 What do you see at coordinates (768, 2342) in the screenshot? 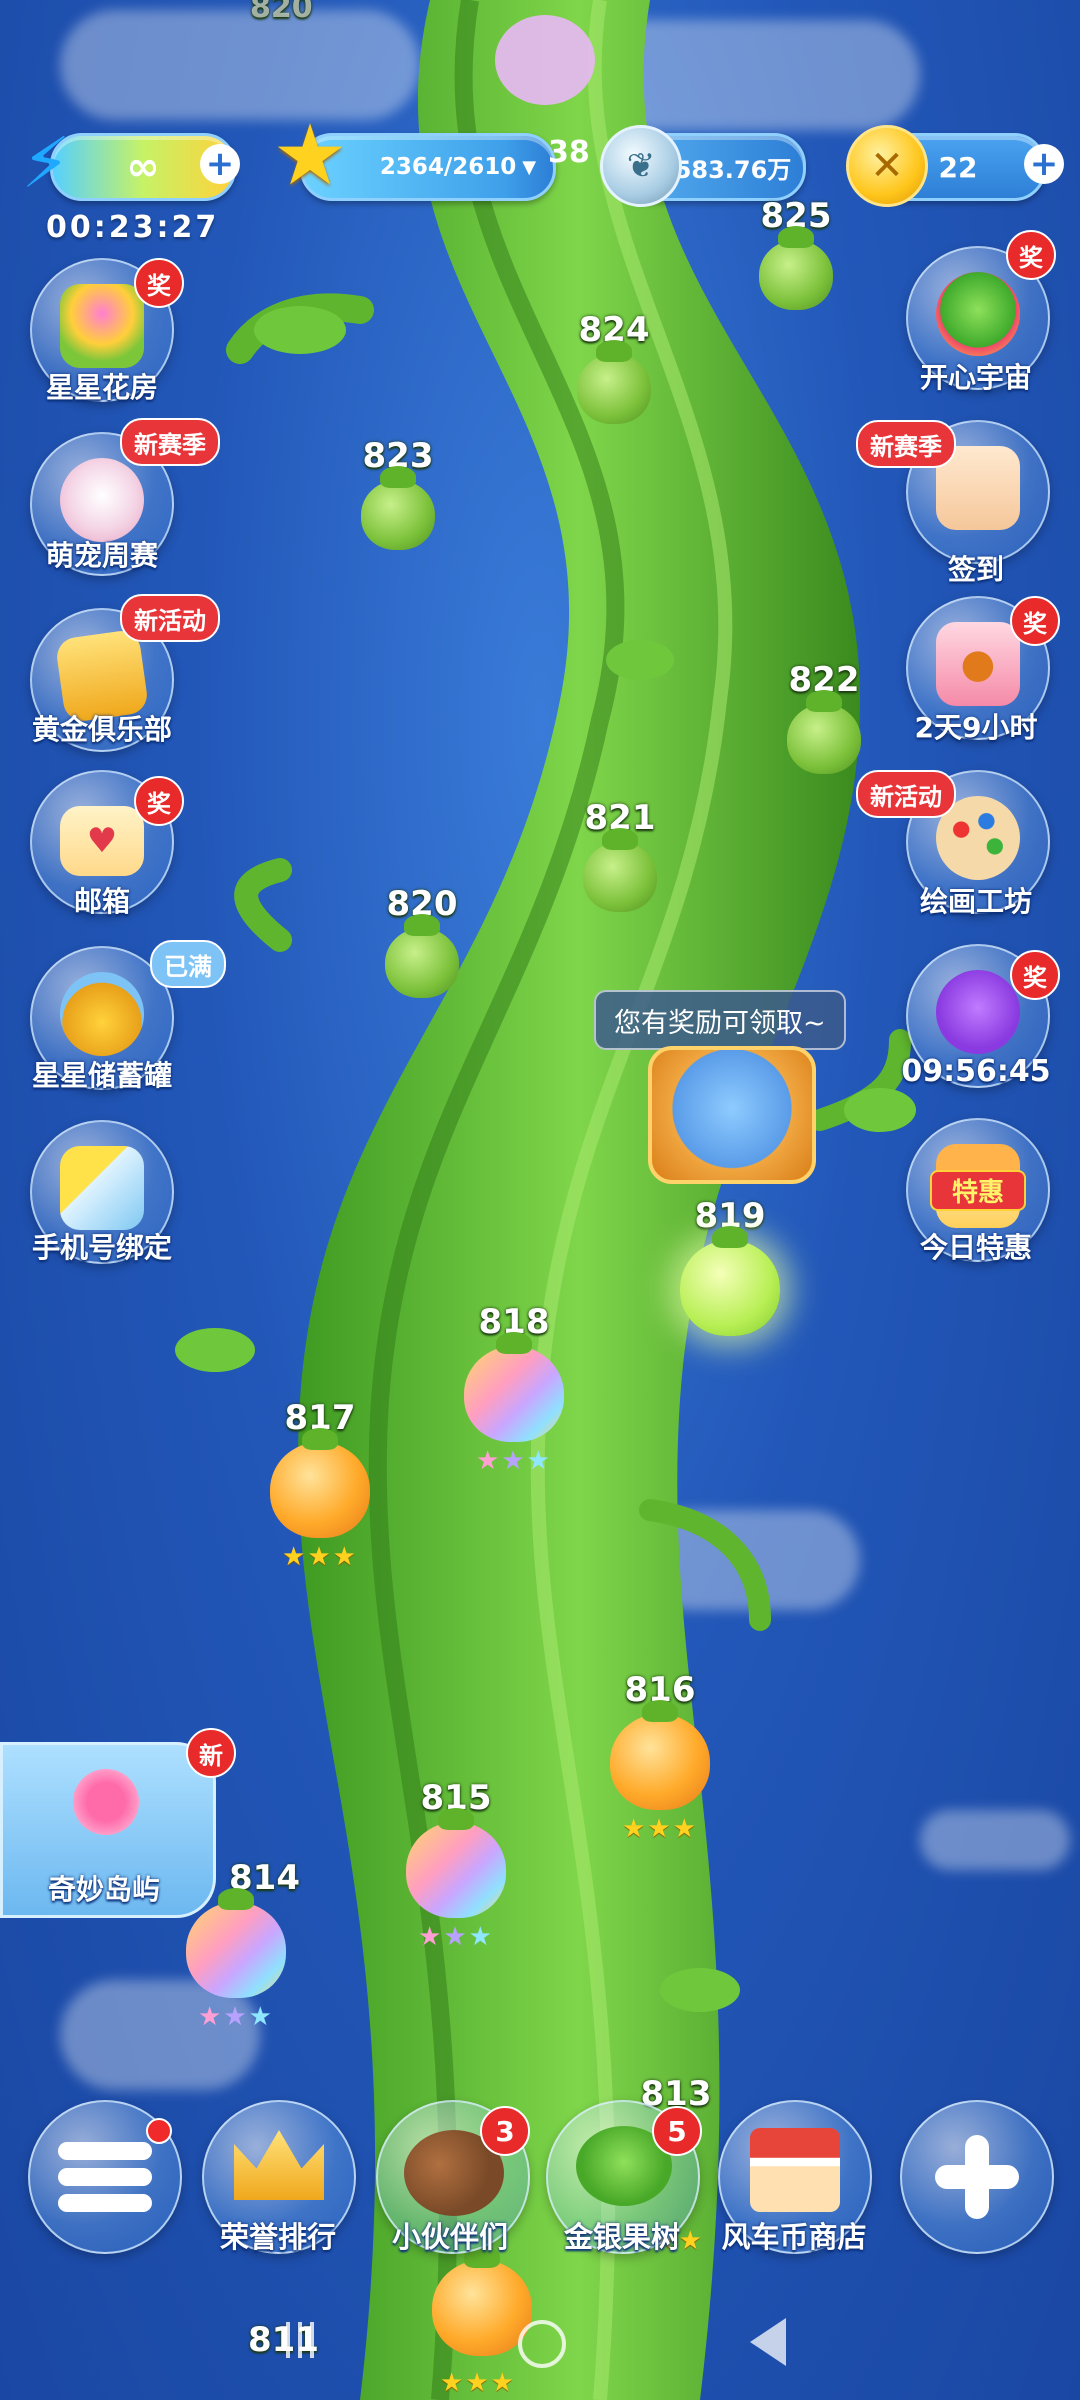
I see `back-icon` at bounding box center [768, 2342].